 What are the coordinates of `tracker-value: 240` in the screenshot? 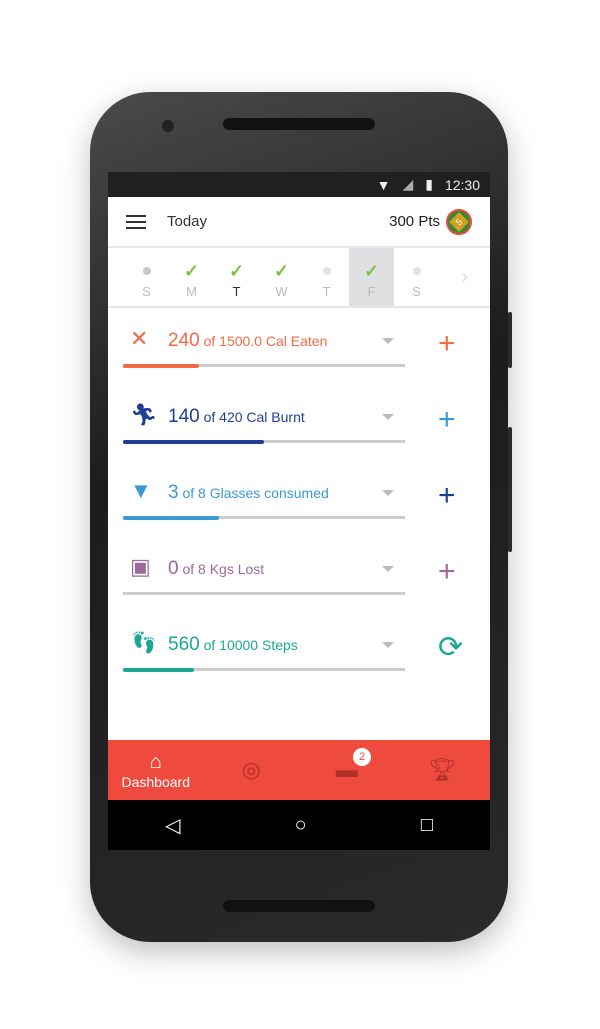 It's located at (184, 340).